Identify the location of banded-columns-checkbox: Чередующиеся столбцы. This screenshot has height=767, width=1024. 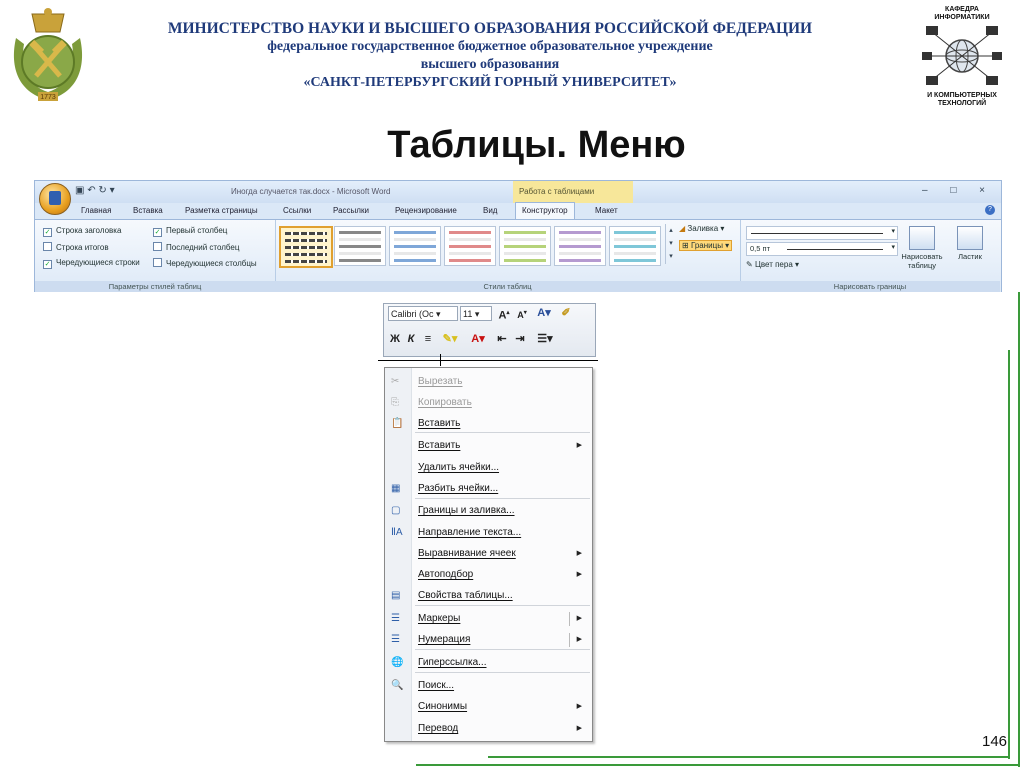
(205, 263).